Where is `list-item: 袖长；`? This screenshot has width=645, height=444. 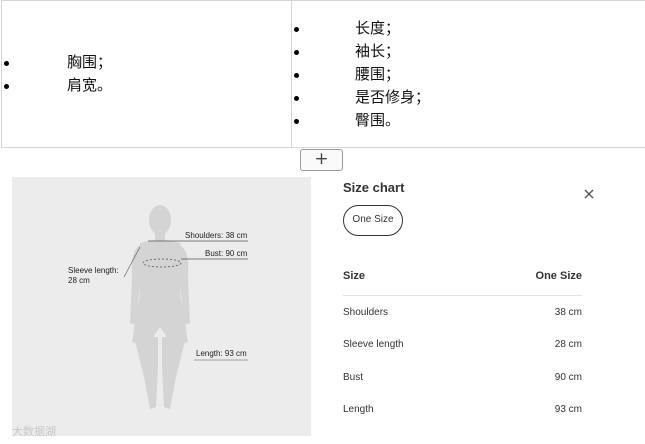
list-item: 袖长； is located at coordinates (468, 51).